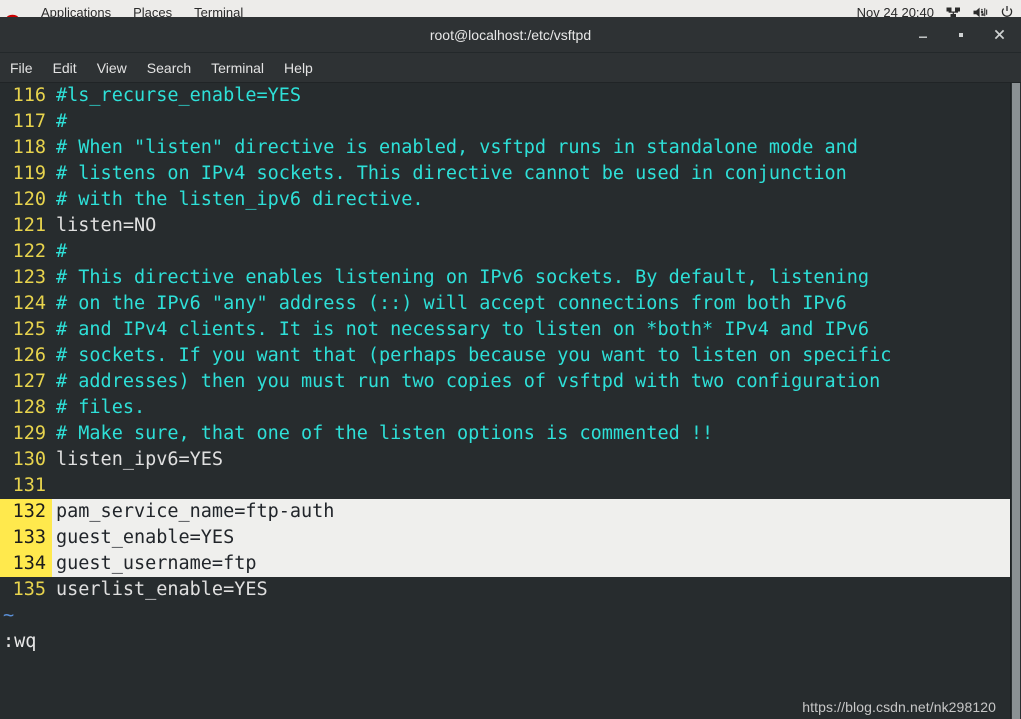 This screenshot has width=1021, height=719. What do you see at coordinates (298, 68) in the screenshot?
I see `menu-help: Help` at bounding box center [298, 68].